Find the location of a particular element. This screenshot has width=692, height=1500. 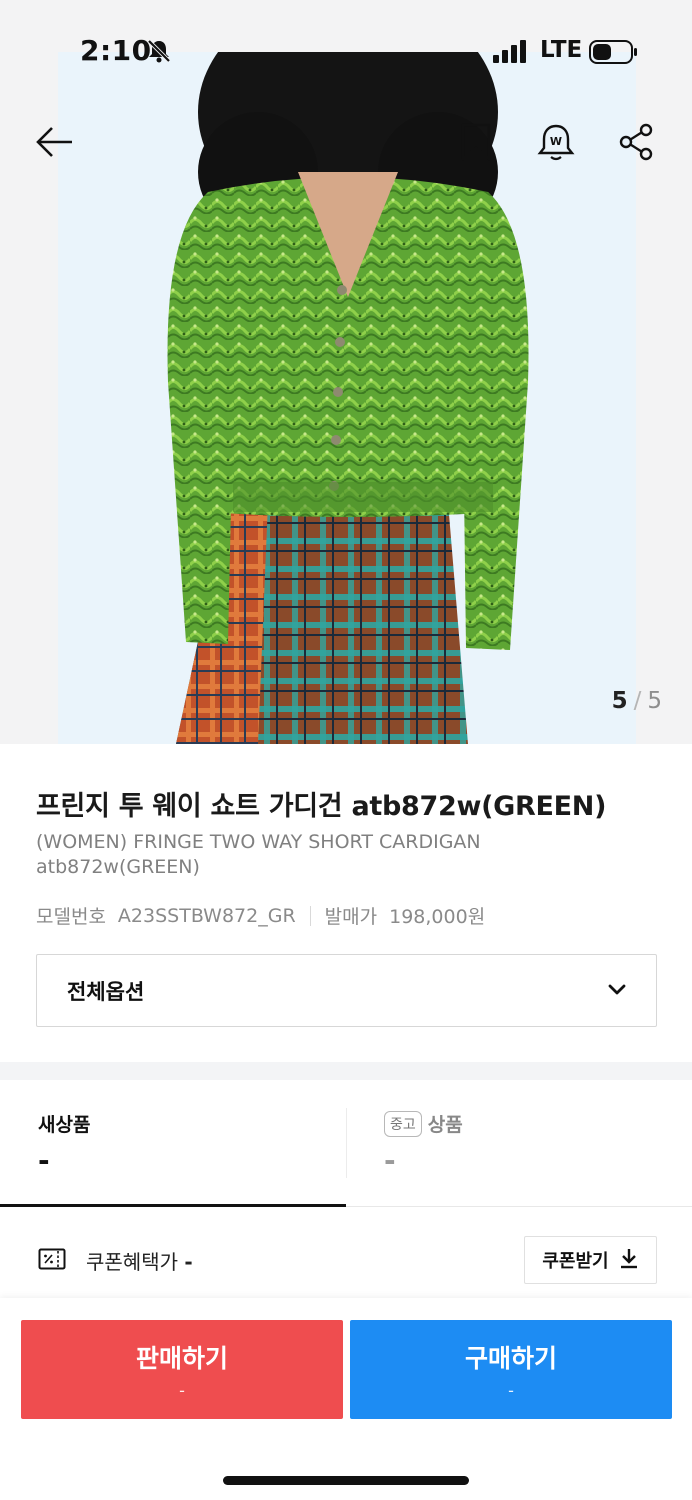

status-bar: 2:10 LTE is located at coordinates (346, 50).